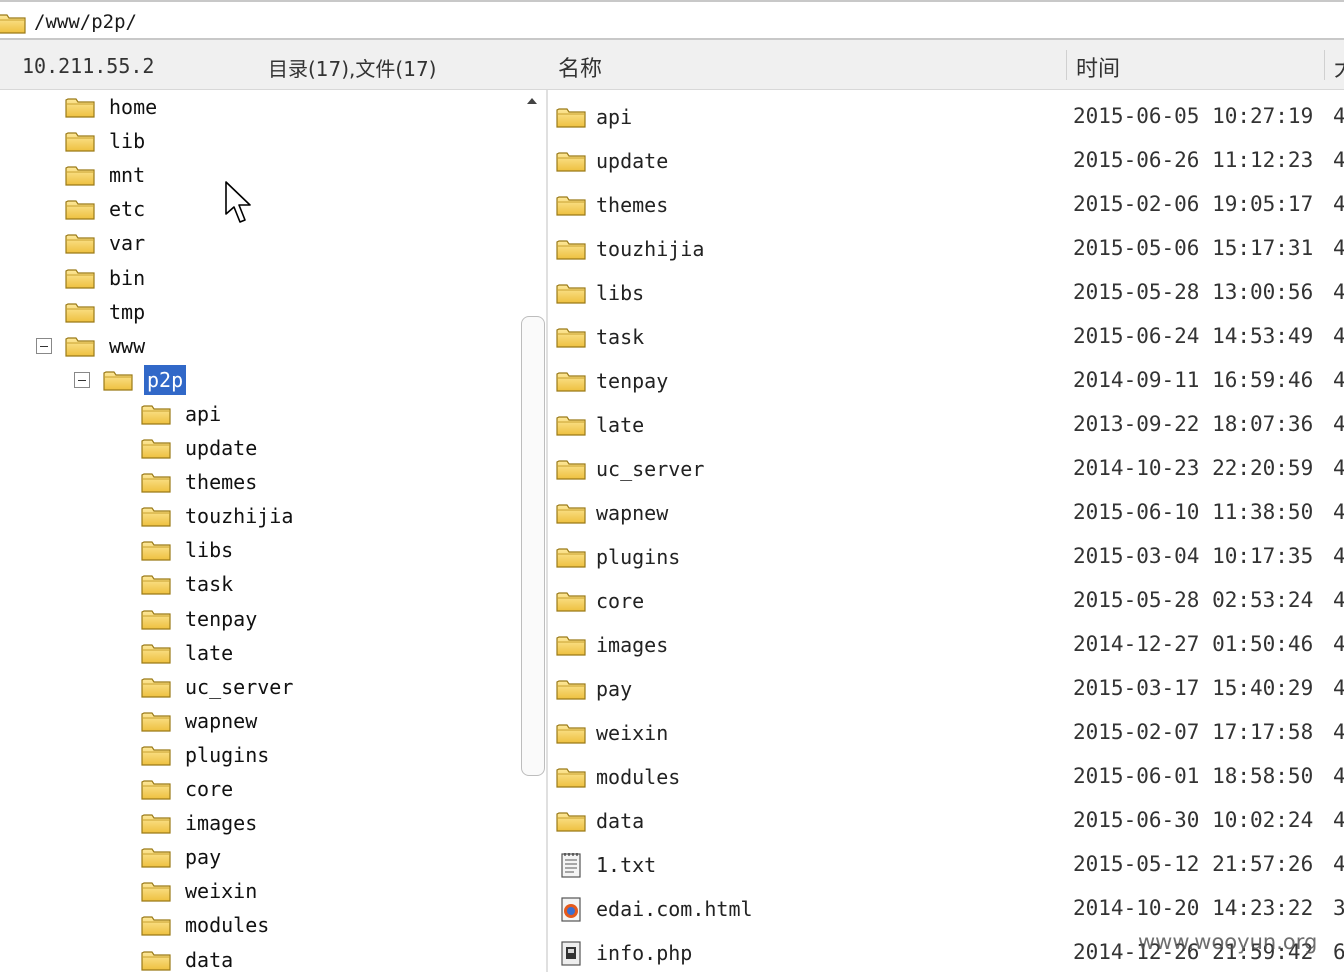  I want to click on tree-scrollbar, so click(534, 531).